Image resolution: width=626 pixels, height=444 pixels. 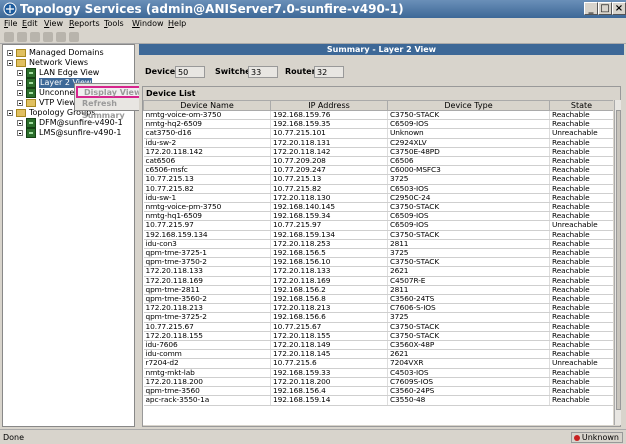 I want to click on ip-address-cell: 10.77.215.82, so click(x=329, y=189).